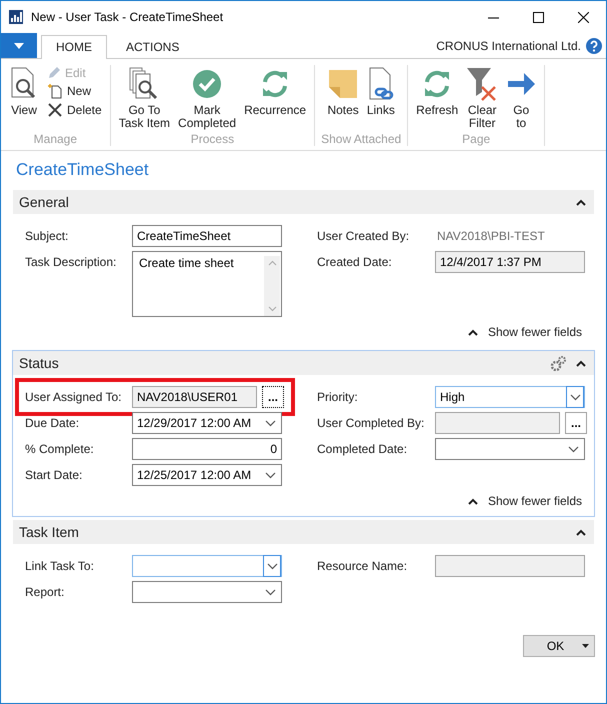  What do you see at coordinates (338, 397) in the screenshot?
I see `field-label: Priority:` at bounding box center [338, 397].